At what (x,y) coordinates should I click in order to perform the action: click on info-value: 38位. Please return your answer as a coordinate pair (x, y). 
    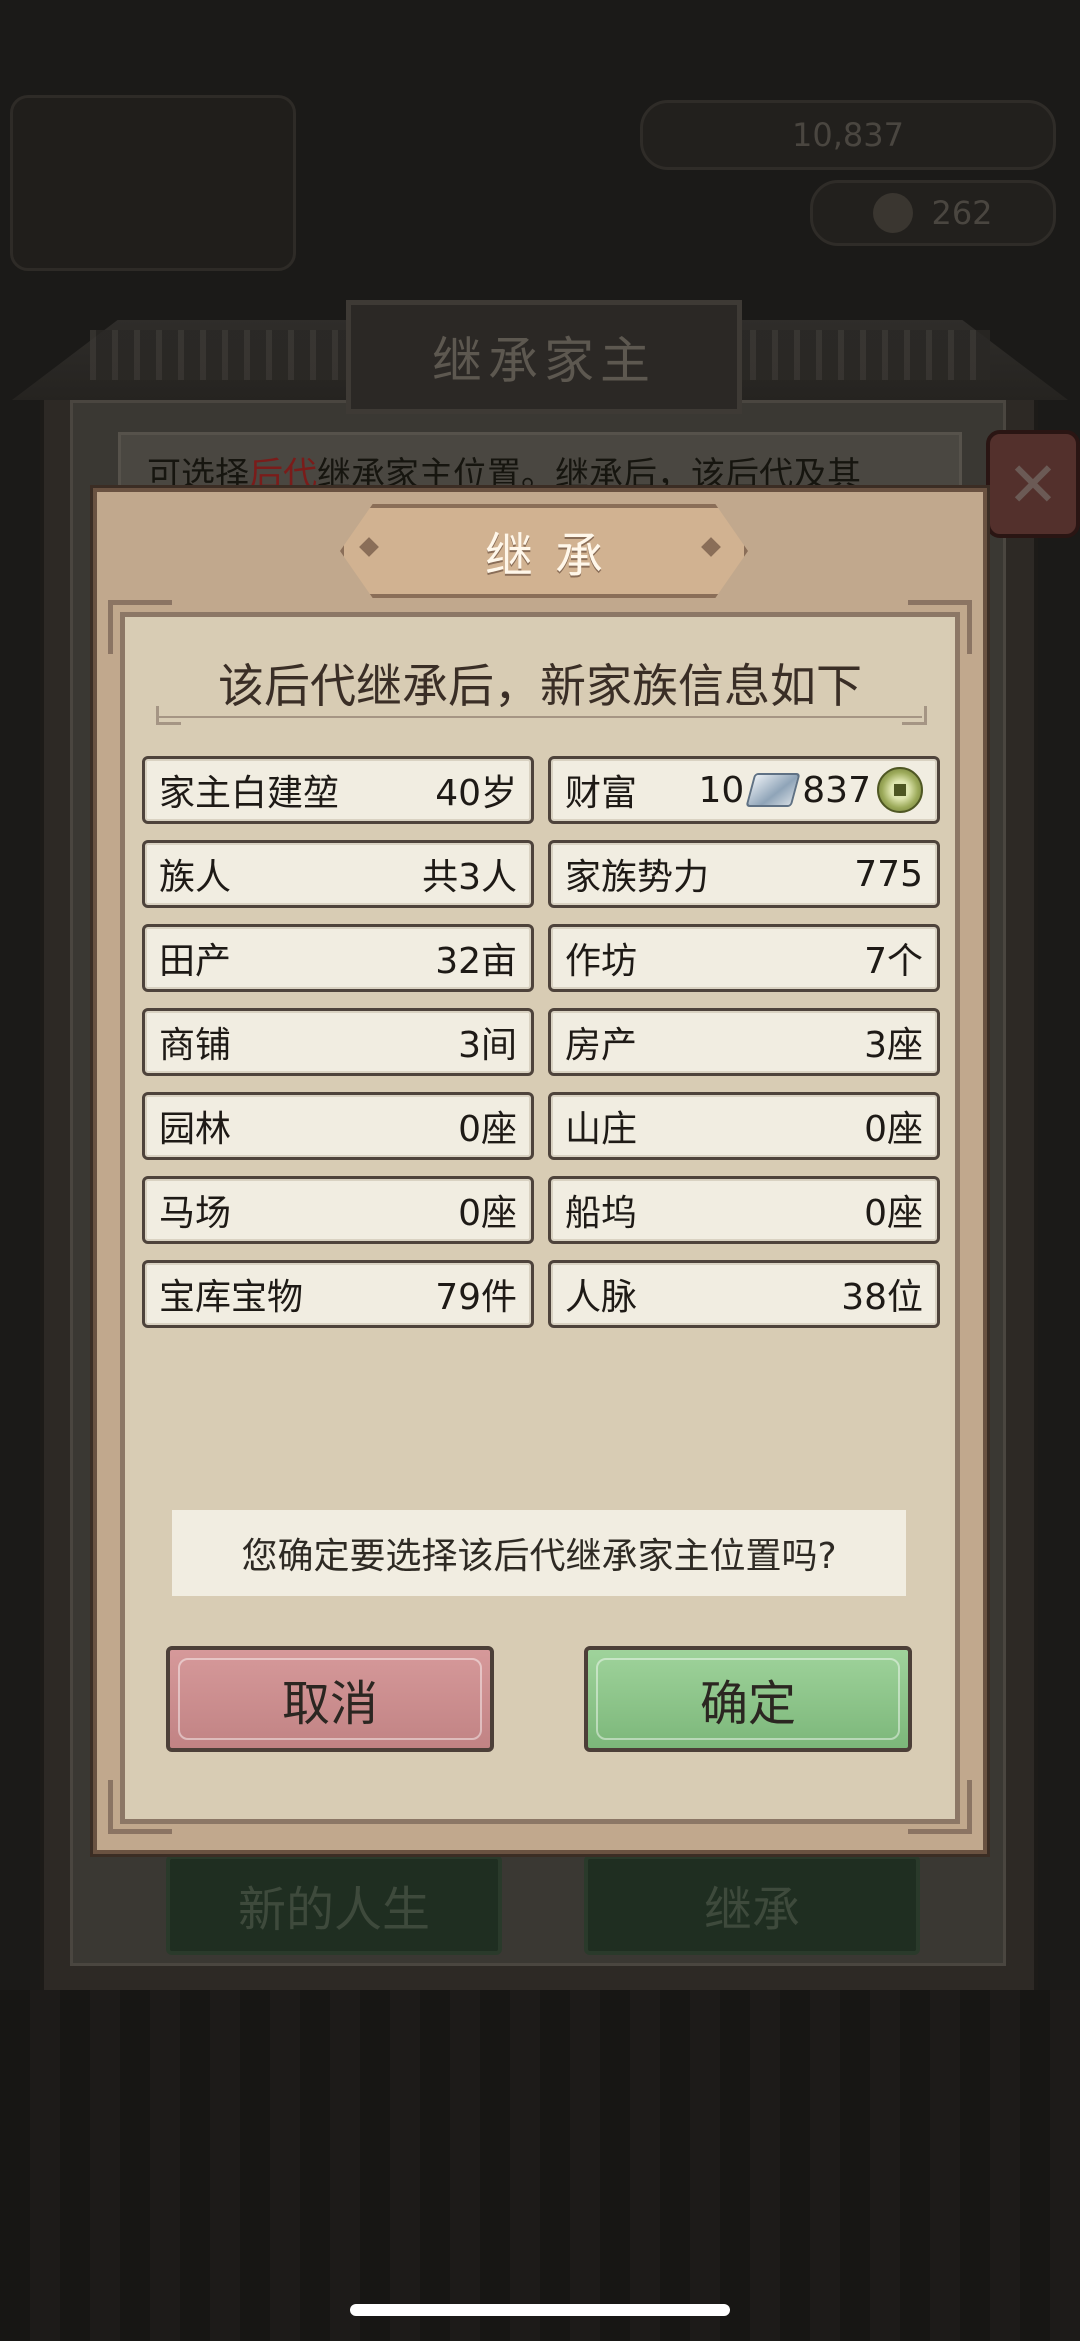
    Looking at the image, I should click on (882, 1297).